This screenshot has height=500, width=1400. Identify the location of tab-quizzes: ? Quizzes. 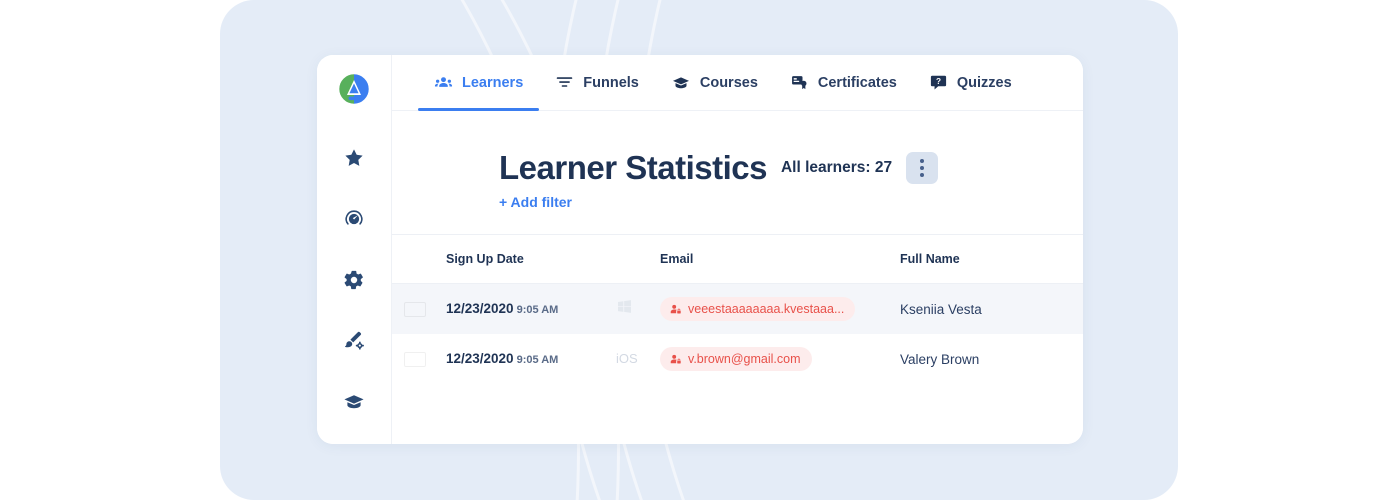
(970, 82).